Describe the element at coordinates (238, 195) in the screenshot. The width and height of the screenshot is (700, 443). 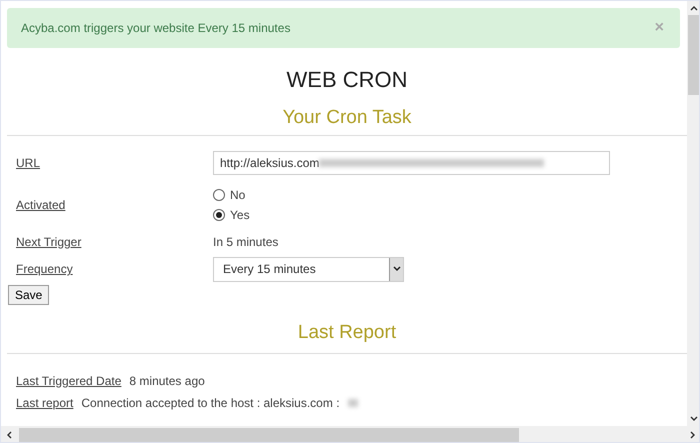
I see `radio-label: No` at that location.